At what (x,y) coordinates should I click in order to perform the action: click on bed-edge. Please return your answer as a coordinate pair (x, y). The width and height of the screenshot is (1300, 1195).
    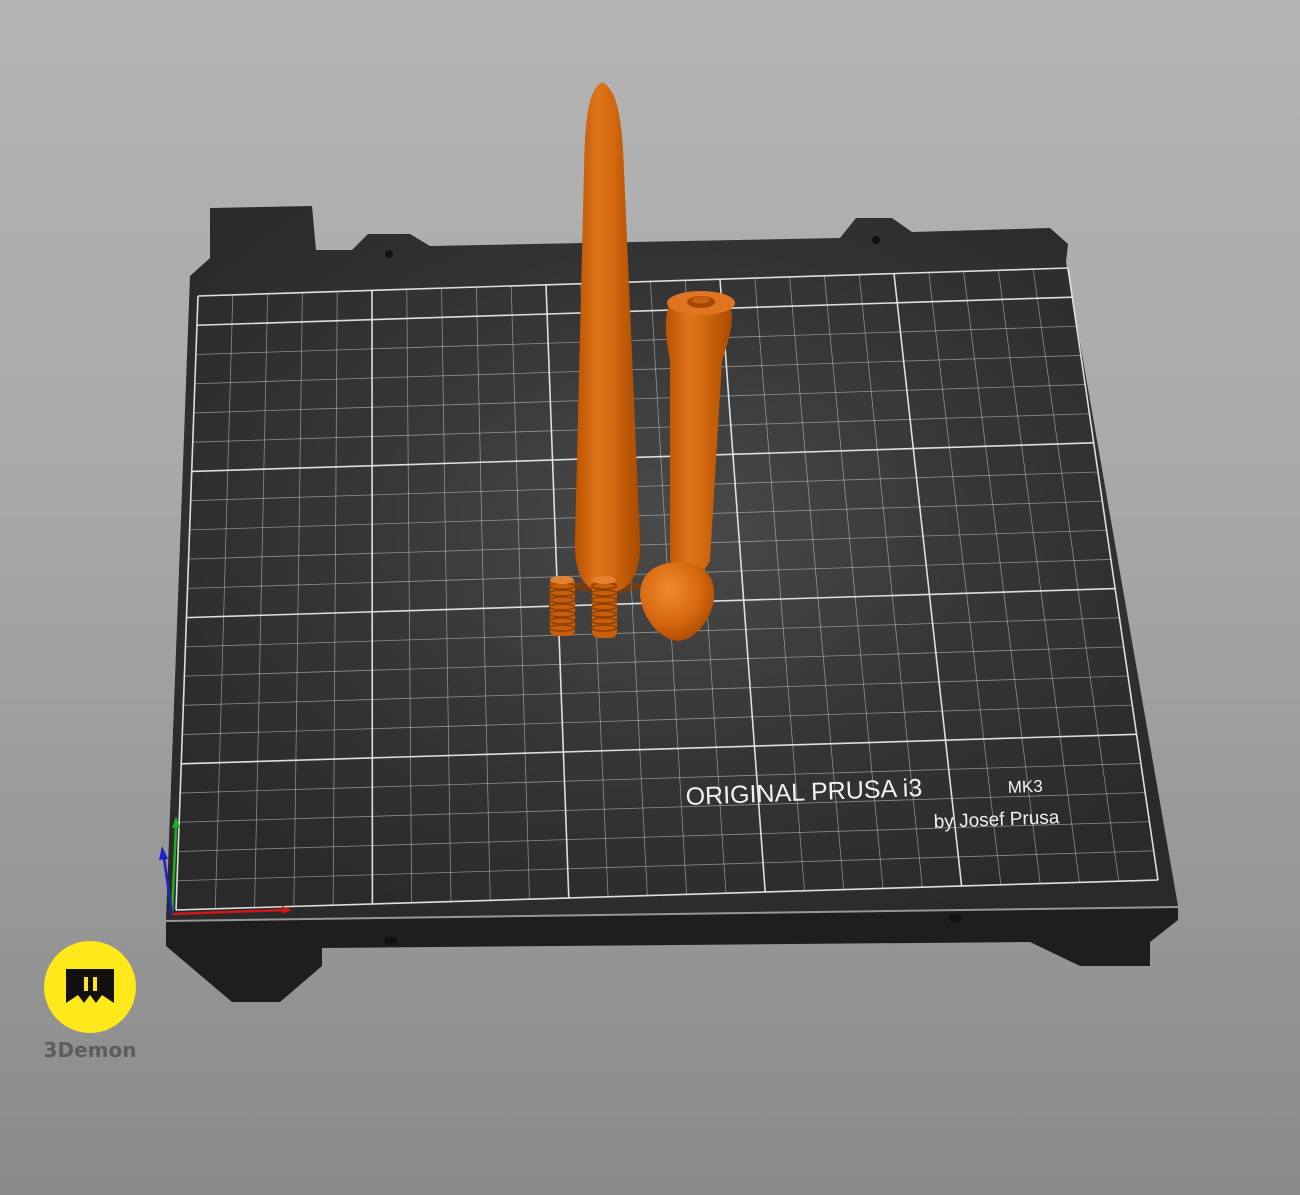
    Looking at the image, I should click on (672, 955).